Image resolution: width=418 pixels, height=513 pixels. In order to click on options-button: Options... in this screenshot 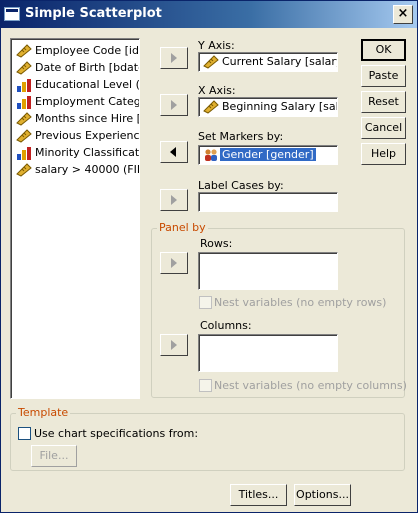, I will do `click(322, 495)`.